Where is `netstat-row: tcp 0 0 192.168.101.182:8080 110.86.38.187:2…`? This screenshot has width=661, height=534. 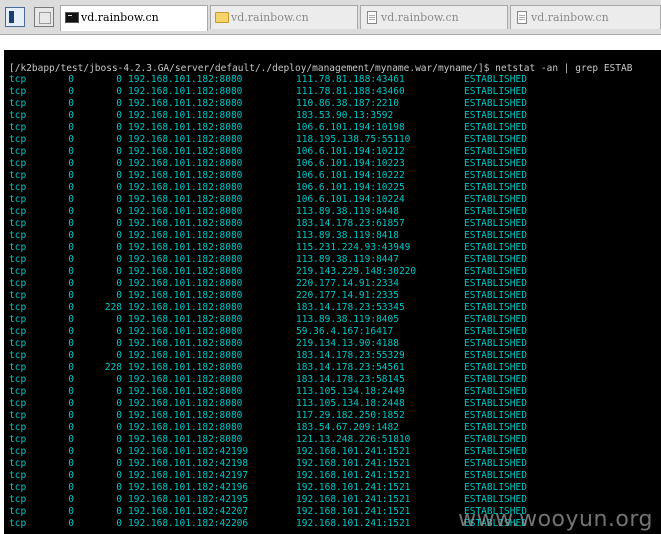 netstat-row: tcp 0 0 192.168.101.182:8080 110.86.38.187:2… is located at coordinates (332, 104).